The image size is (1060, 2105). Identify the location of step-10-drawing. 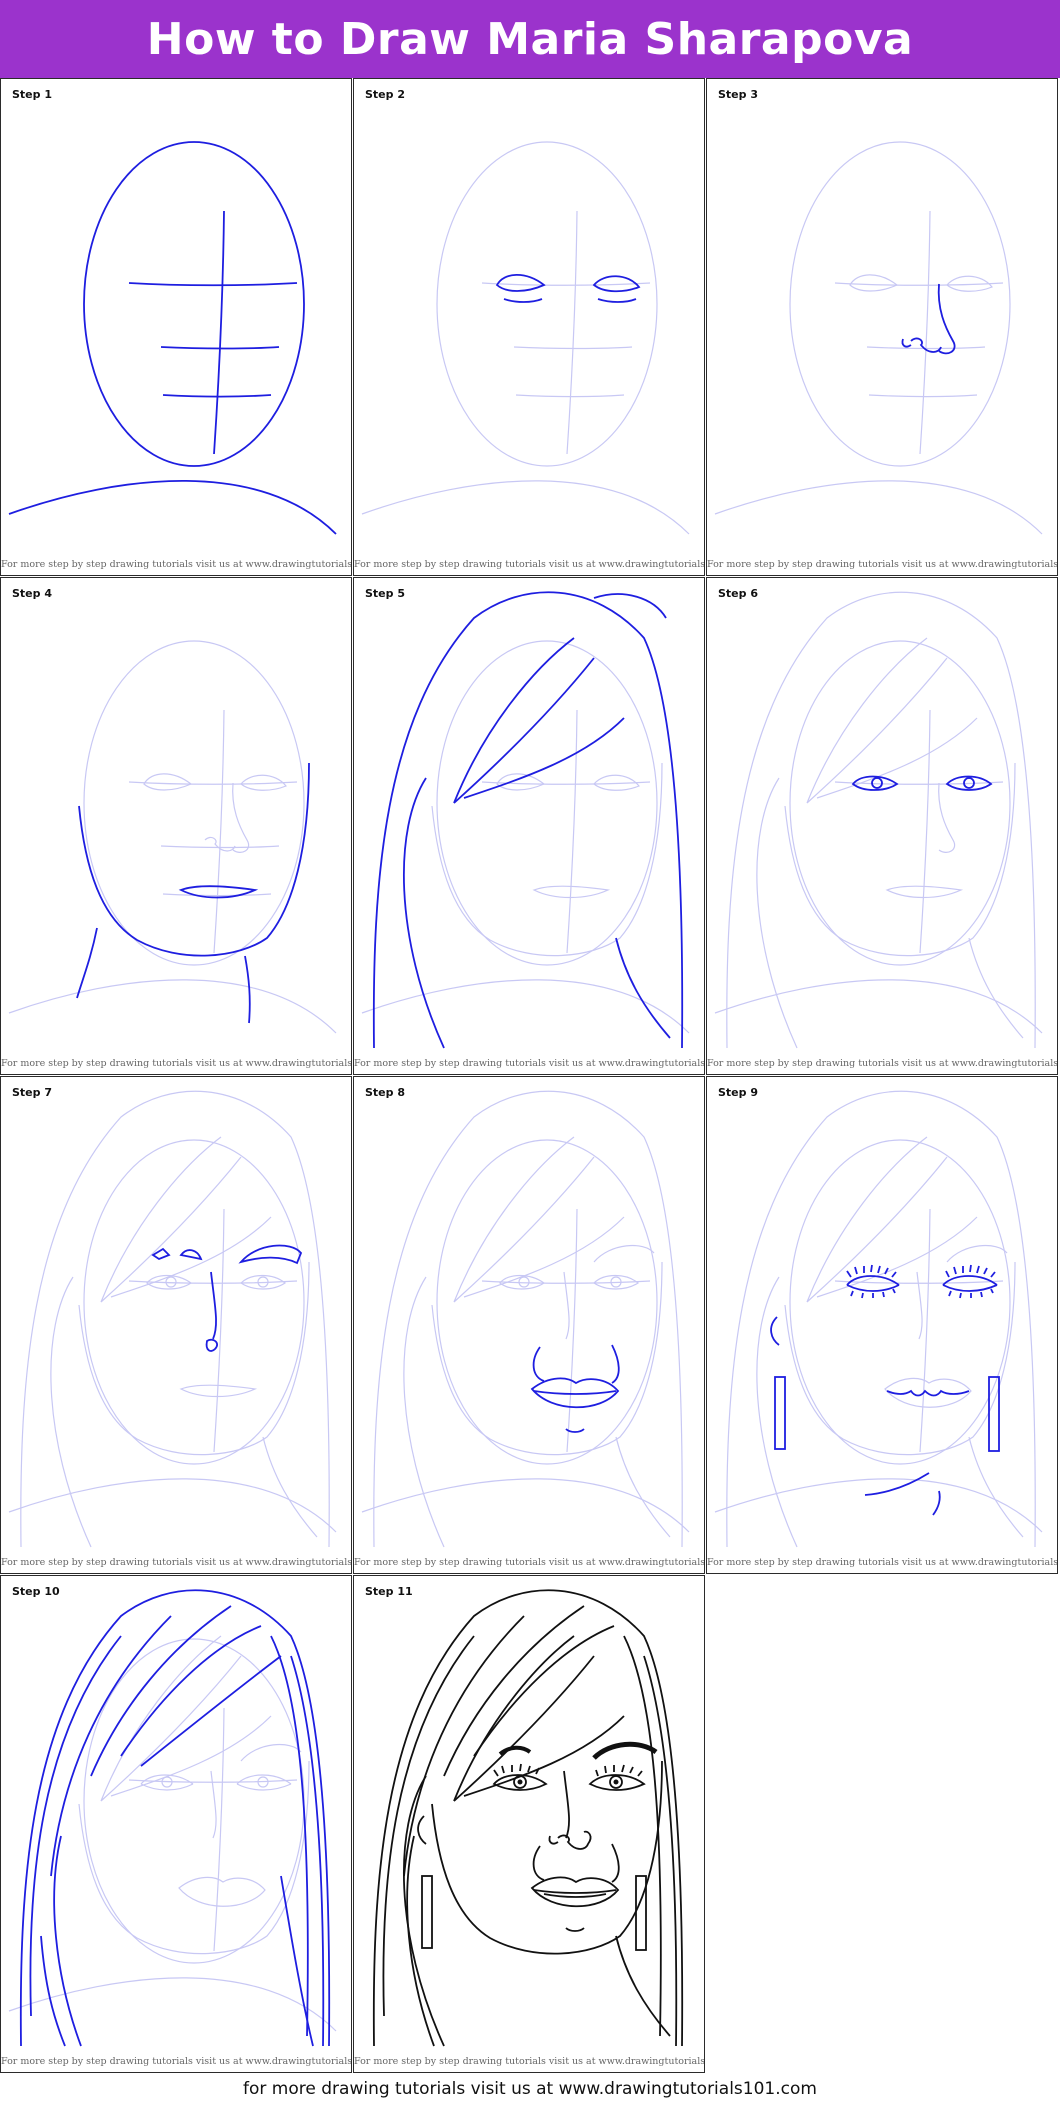
(172, 1818).